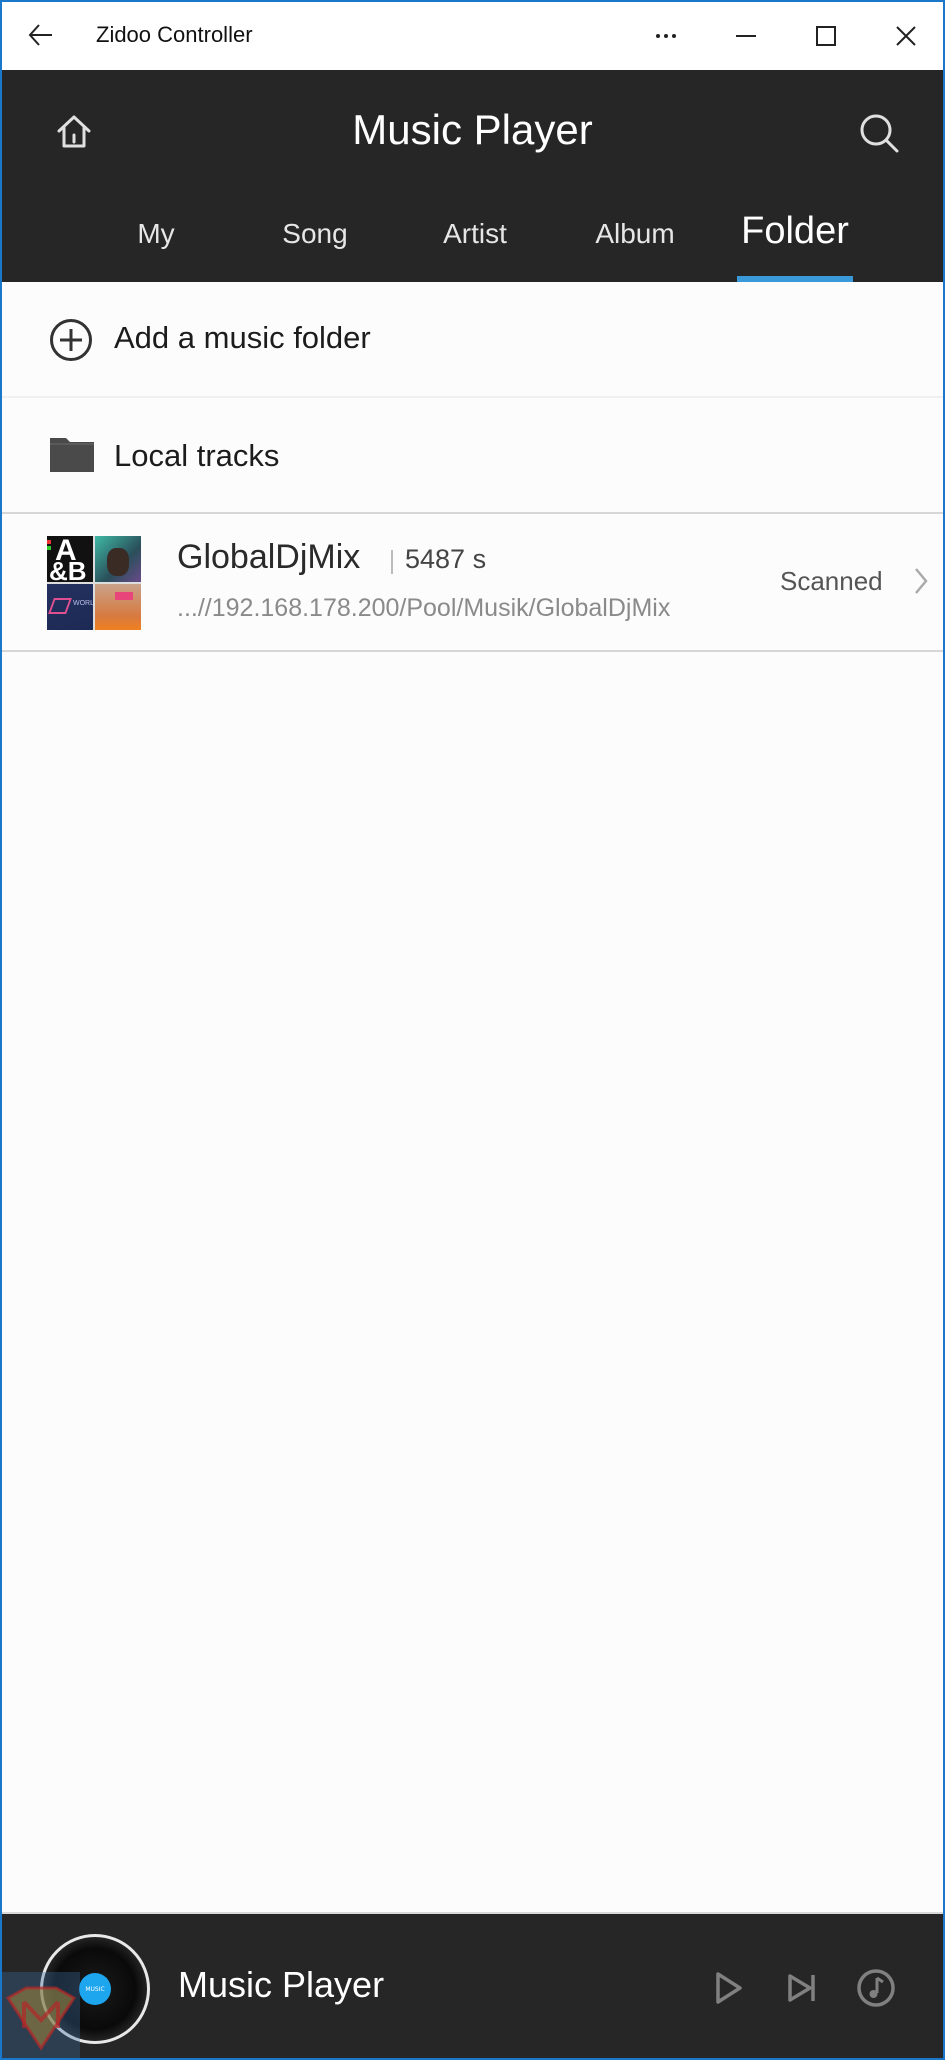  Describe the element at coordinates (472, 339) in the screenshot. I see `add-music-folder-row: Add a music folder` at that location.